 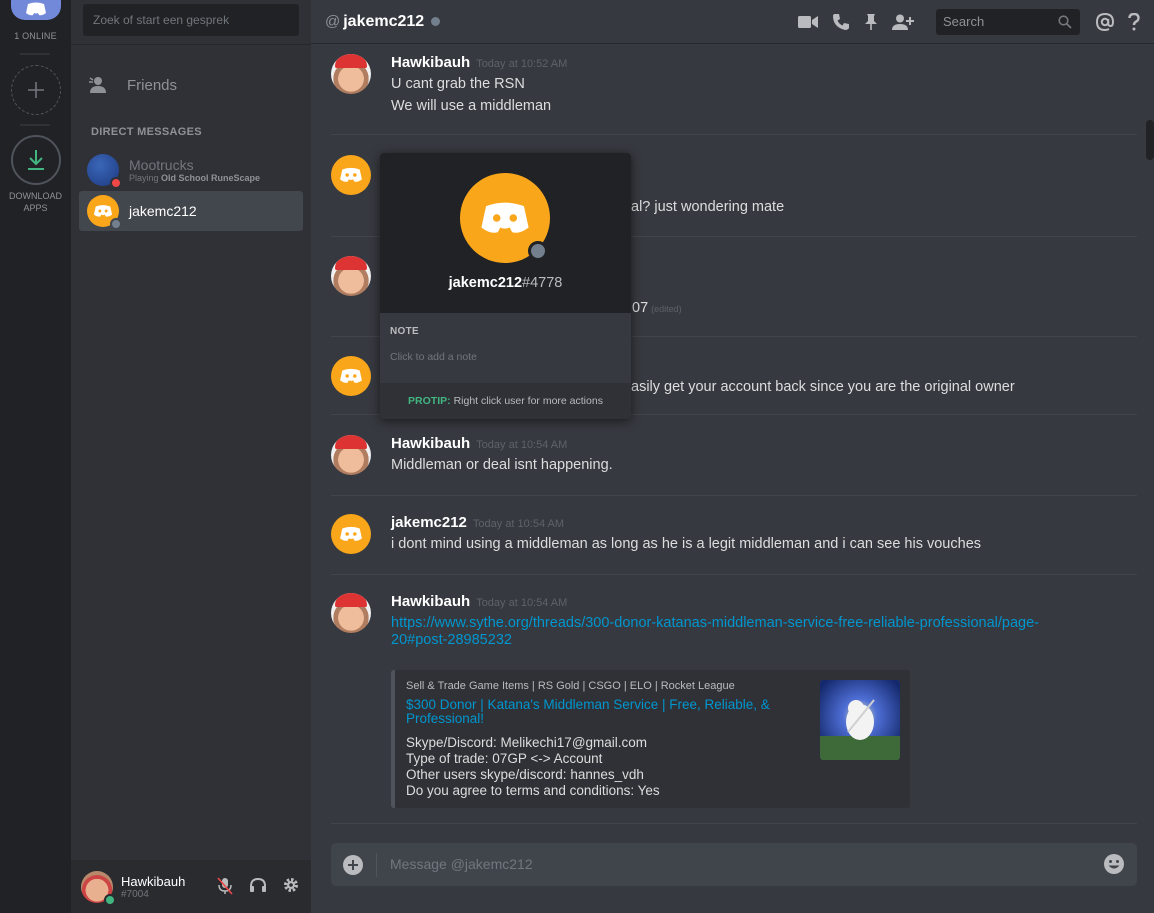 I want to click on message-text: al? just wondering mate, so click(x=708, y=207).